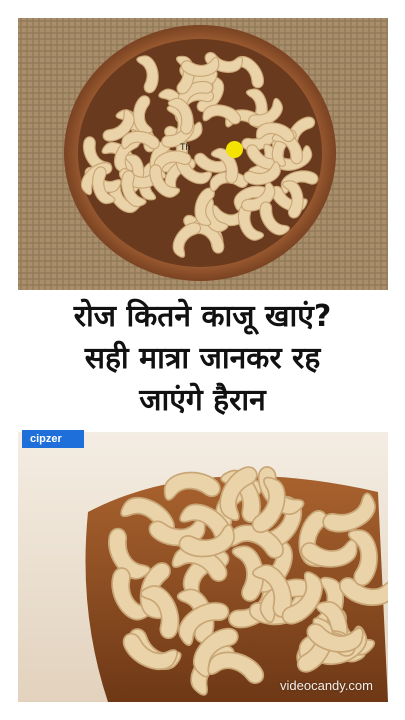  What do you see at coordinates (53, 439) in the screenshot?
I see `cipzer-logo-badge: cipzer` at bounding box center [53, 439].